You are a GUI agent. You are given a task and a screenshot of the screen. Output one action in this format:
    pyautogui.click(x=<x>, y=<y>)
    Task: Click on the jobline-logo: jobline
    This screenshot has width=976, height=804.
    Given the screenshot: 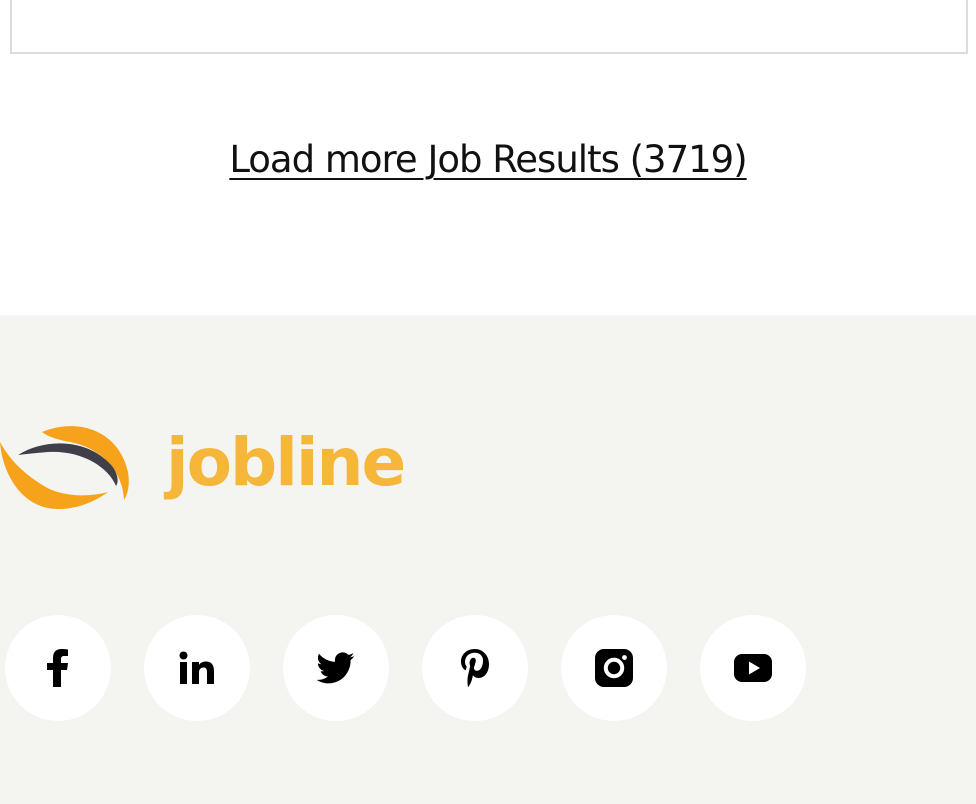 What is the action you would take?
    pyautogui.click(x=203, y=467)
    